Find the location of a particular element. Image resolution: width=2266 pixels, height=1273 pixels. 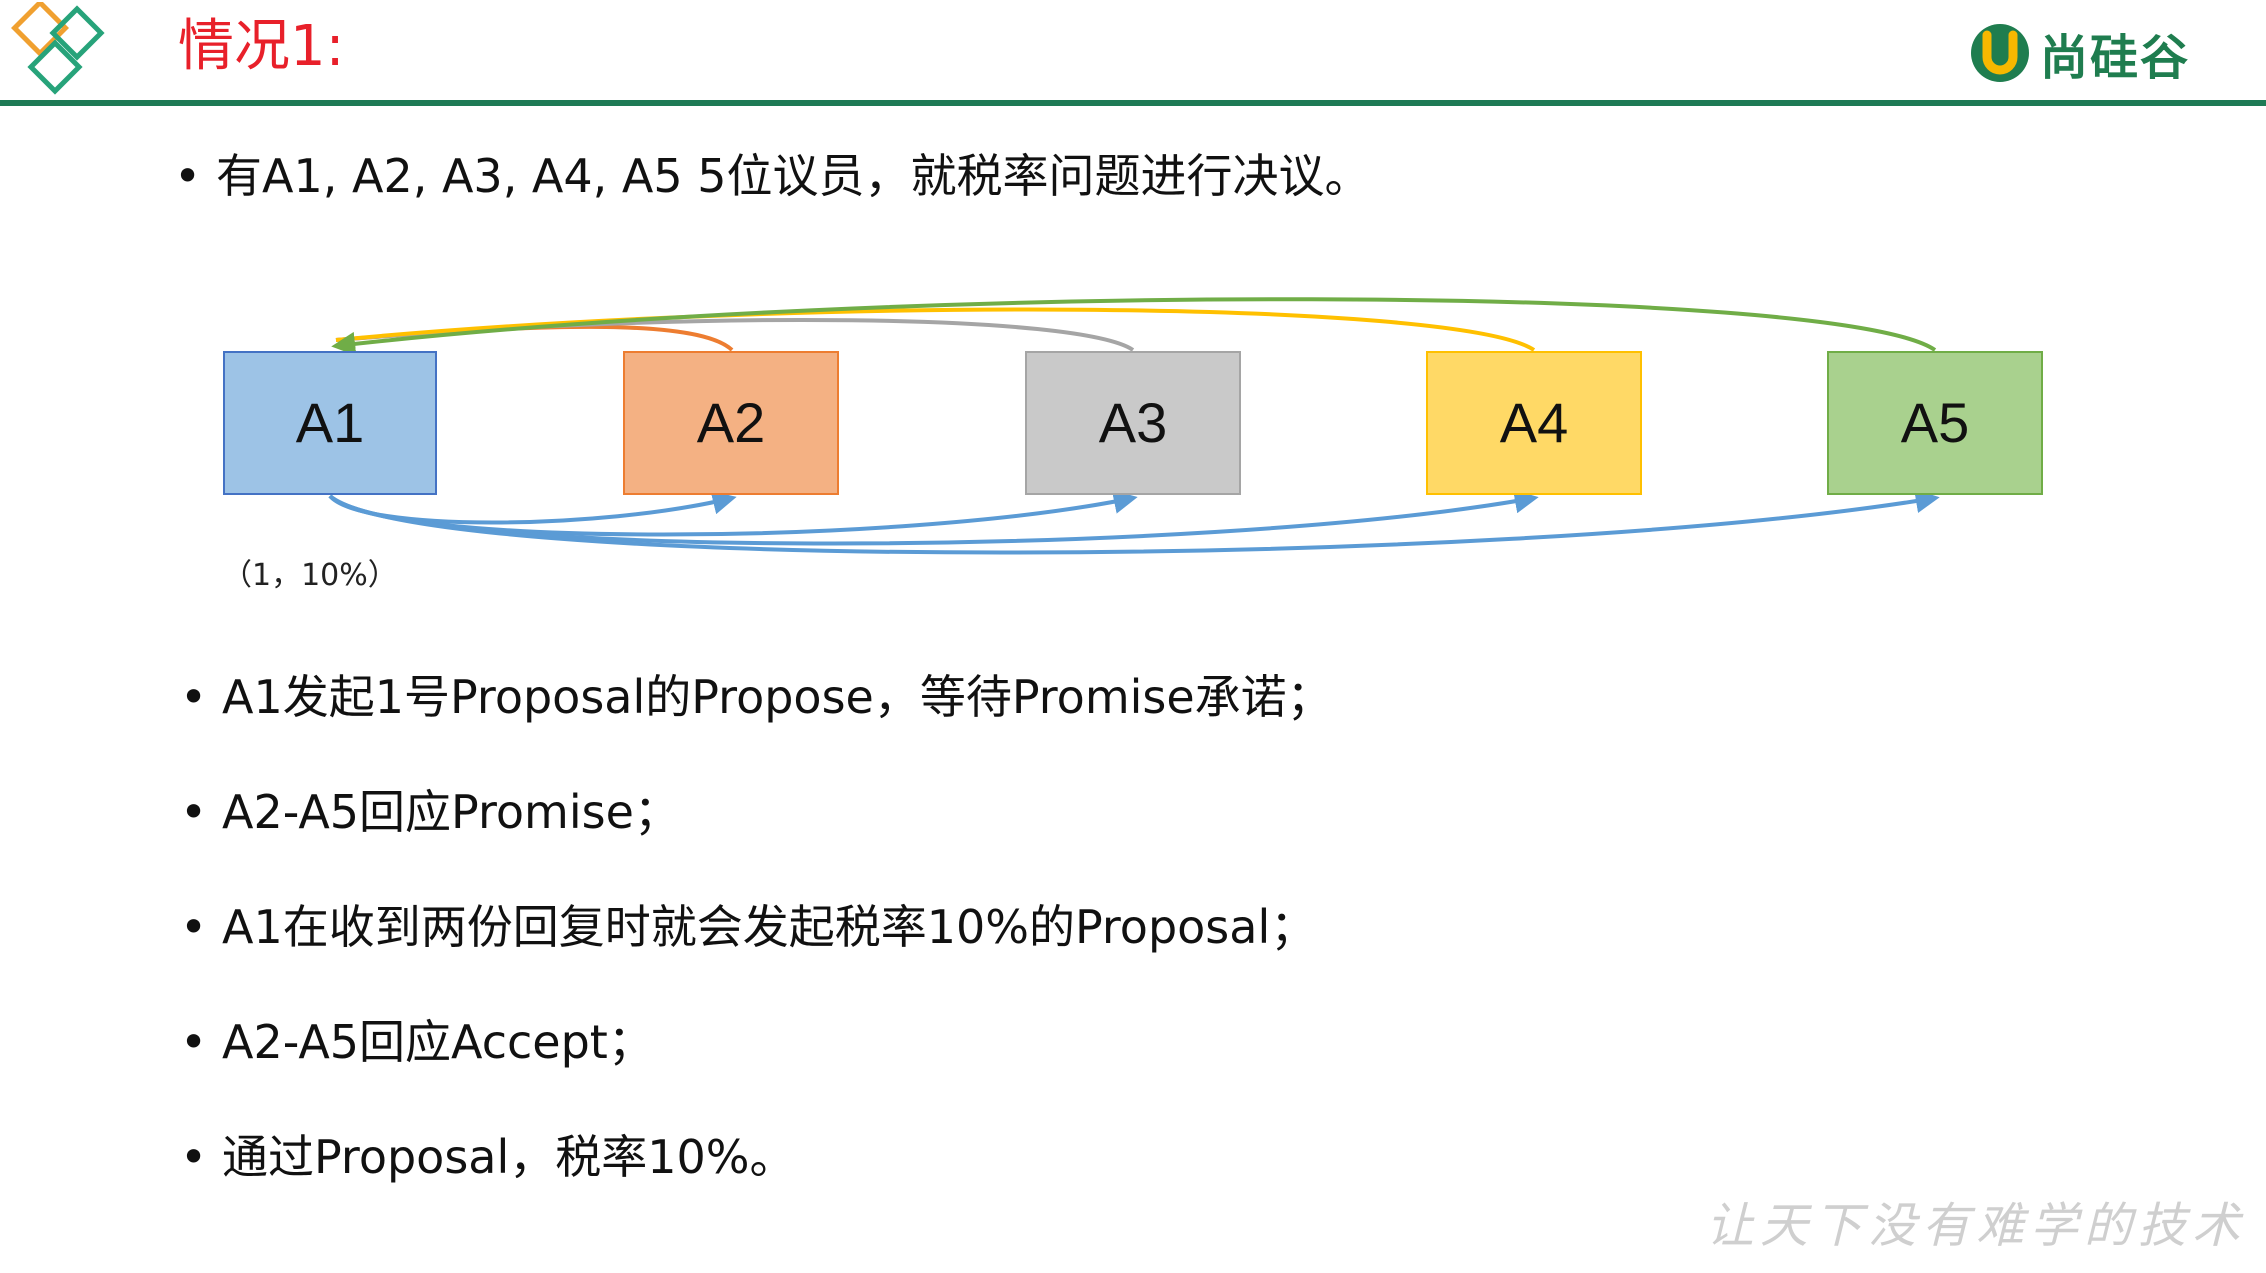

node-label: A2 is located at coordinates (731, 422).